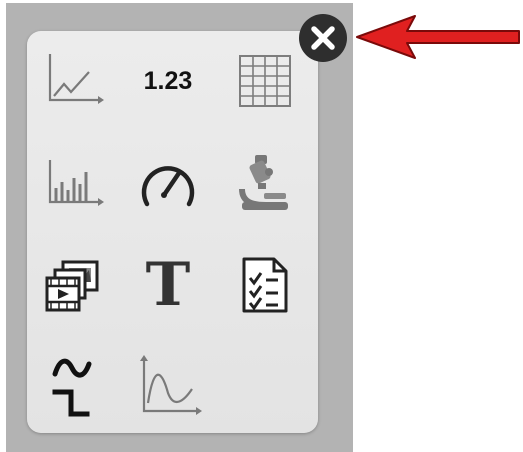  I want to click on microscope-icon, so click(263, 182).